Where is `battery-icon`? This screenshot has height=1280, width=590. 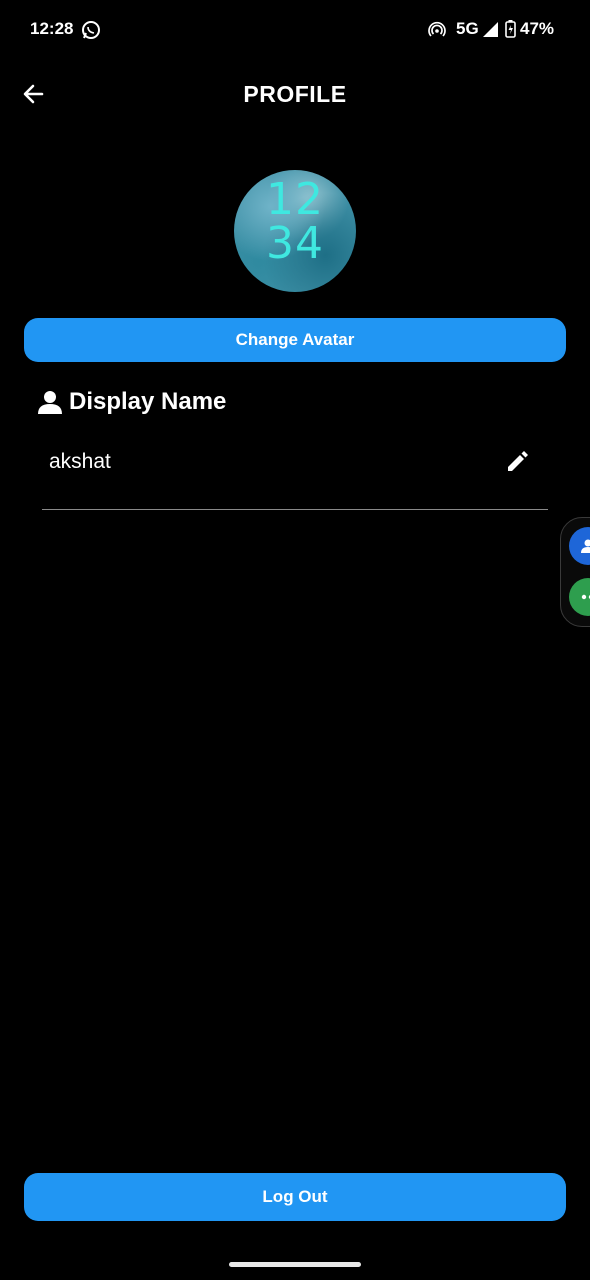 battery-icon is located at coordinates (510, 29).